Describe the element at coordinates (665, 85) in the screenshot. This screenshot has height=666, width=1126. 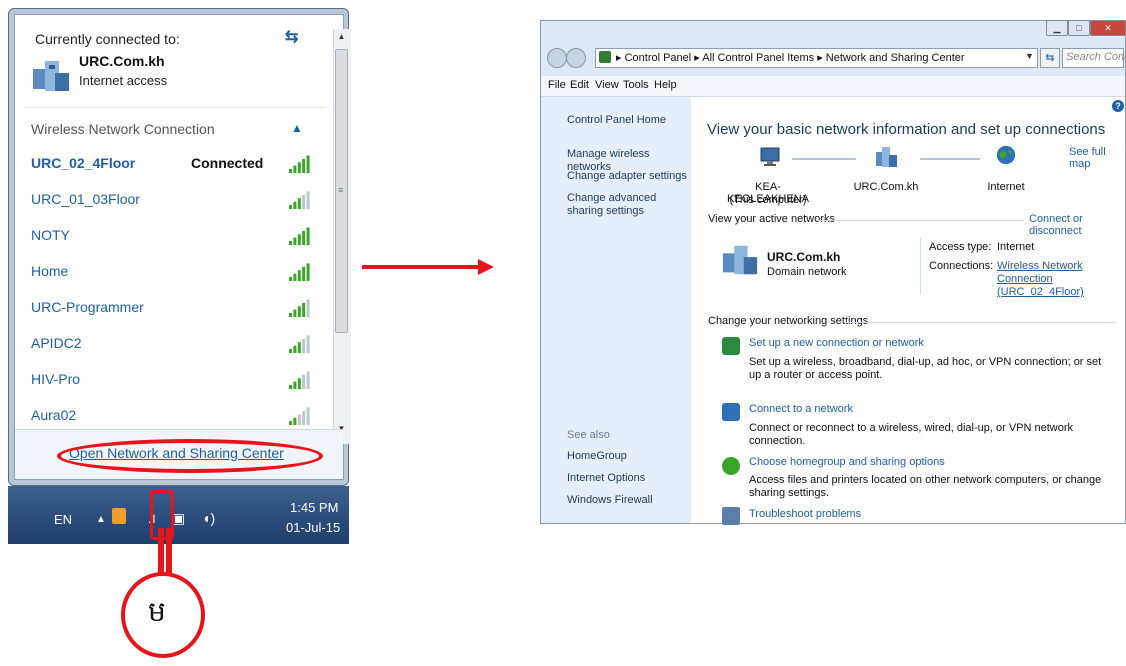
I see `menu-help: Help` at that location.